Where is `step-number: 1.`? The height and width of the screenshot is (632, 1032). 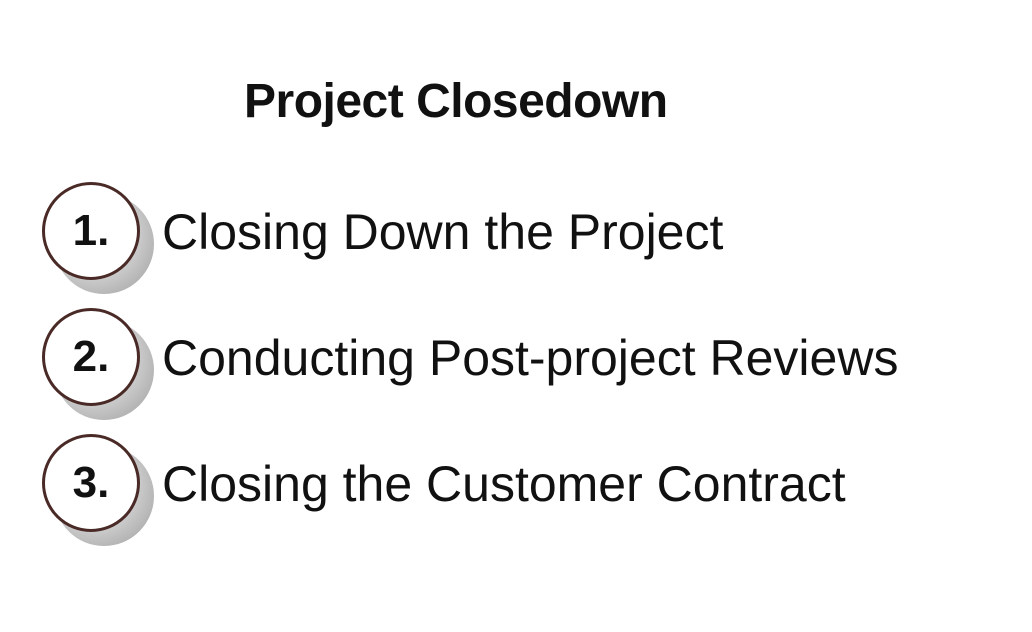 step-number: 1. is located at coordinates (91, 230).